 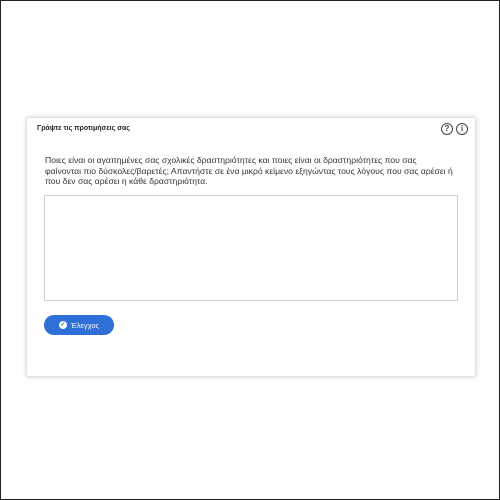 What do you see at coordinates (85, 325) in the screenshot?
I see `check-button-label: Έλεγχος` at bounding box center [85, 325].